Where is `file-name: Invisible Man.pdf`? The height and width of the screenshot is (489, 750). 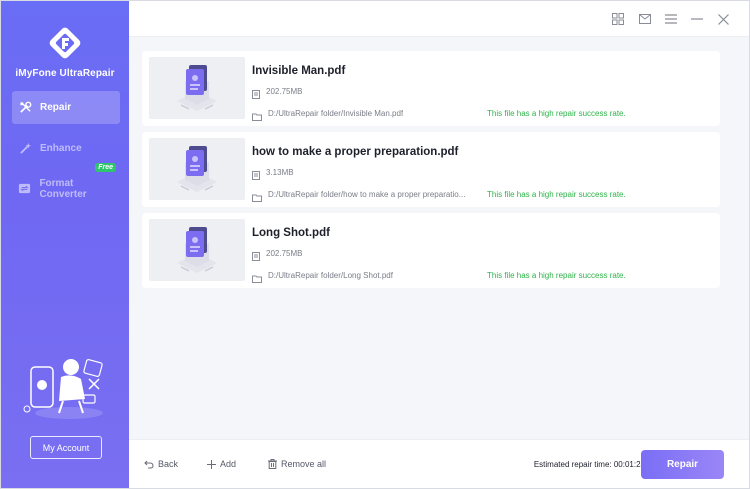
file-name: Invisible Man.pdf is located at coordinates (299, 71).